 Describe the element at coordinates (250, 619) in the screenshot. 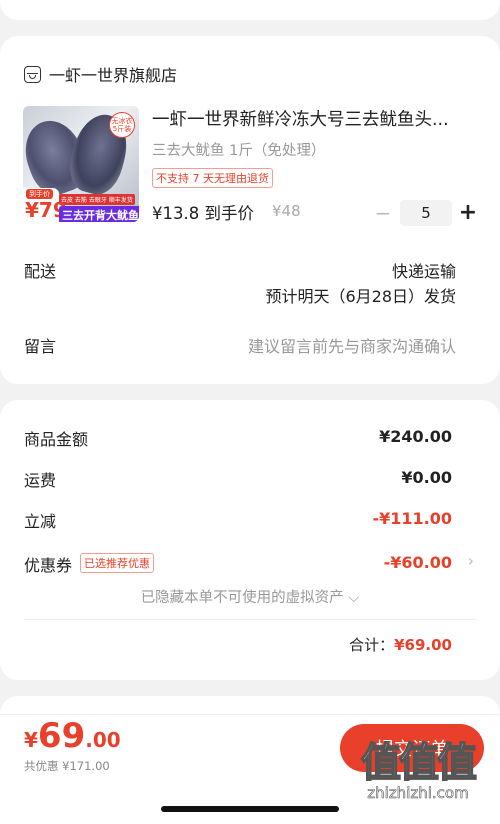

I see `divider` at that location.